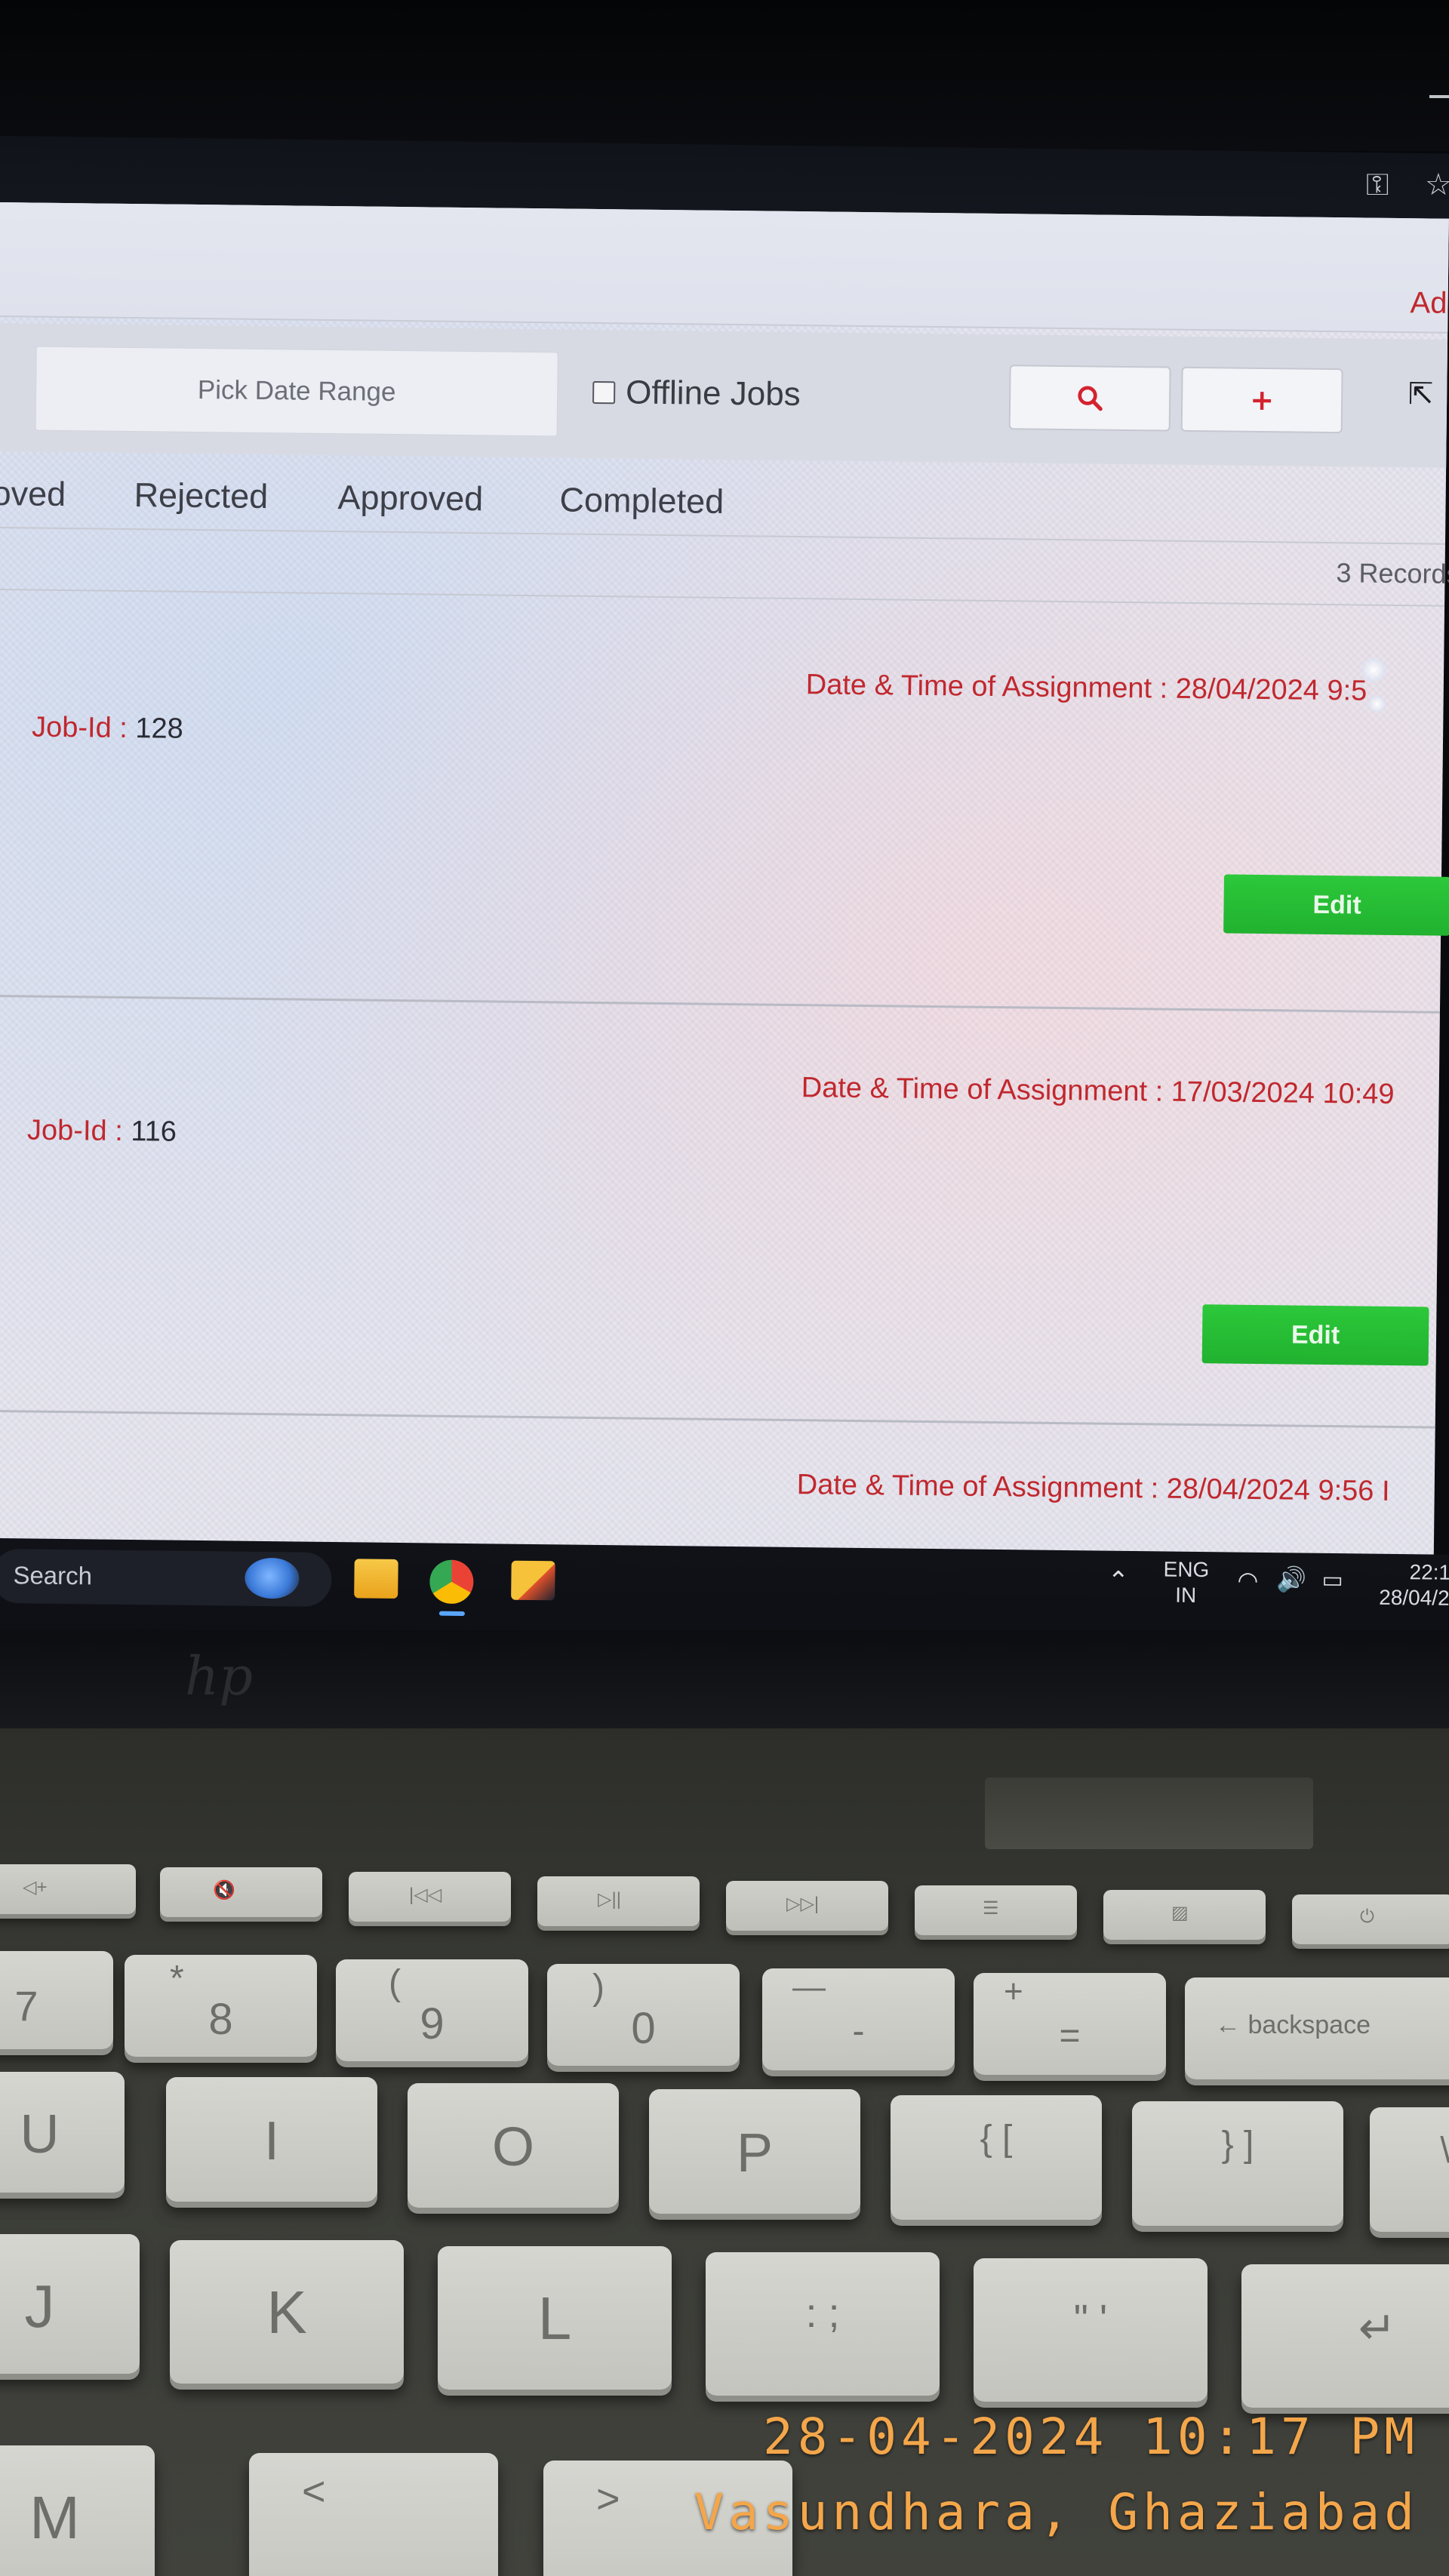 The width and height of the screenshot is (1449, 2576). I want to click on key-label-top: *, so click(177, 1979).